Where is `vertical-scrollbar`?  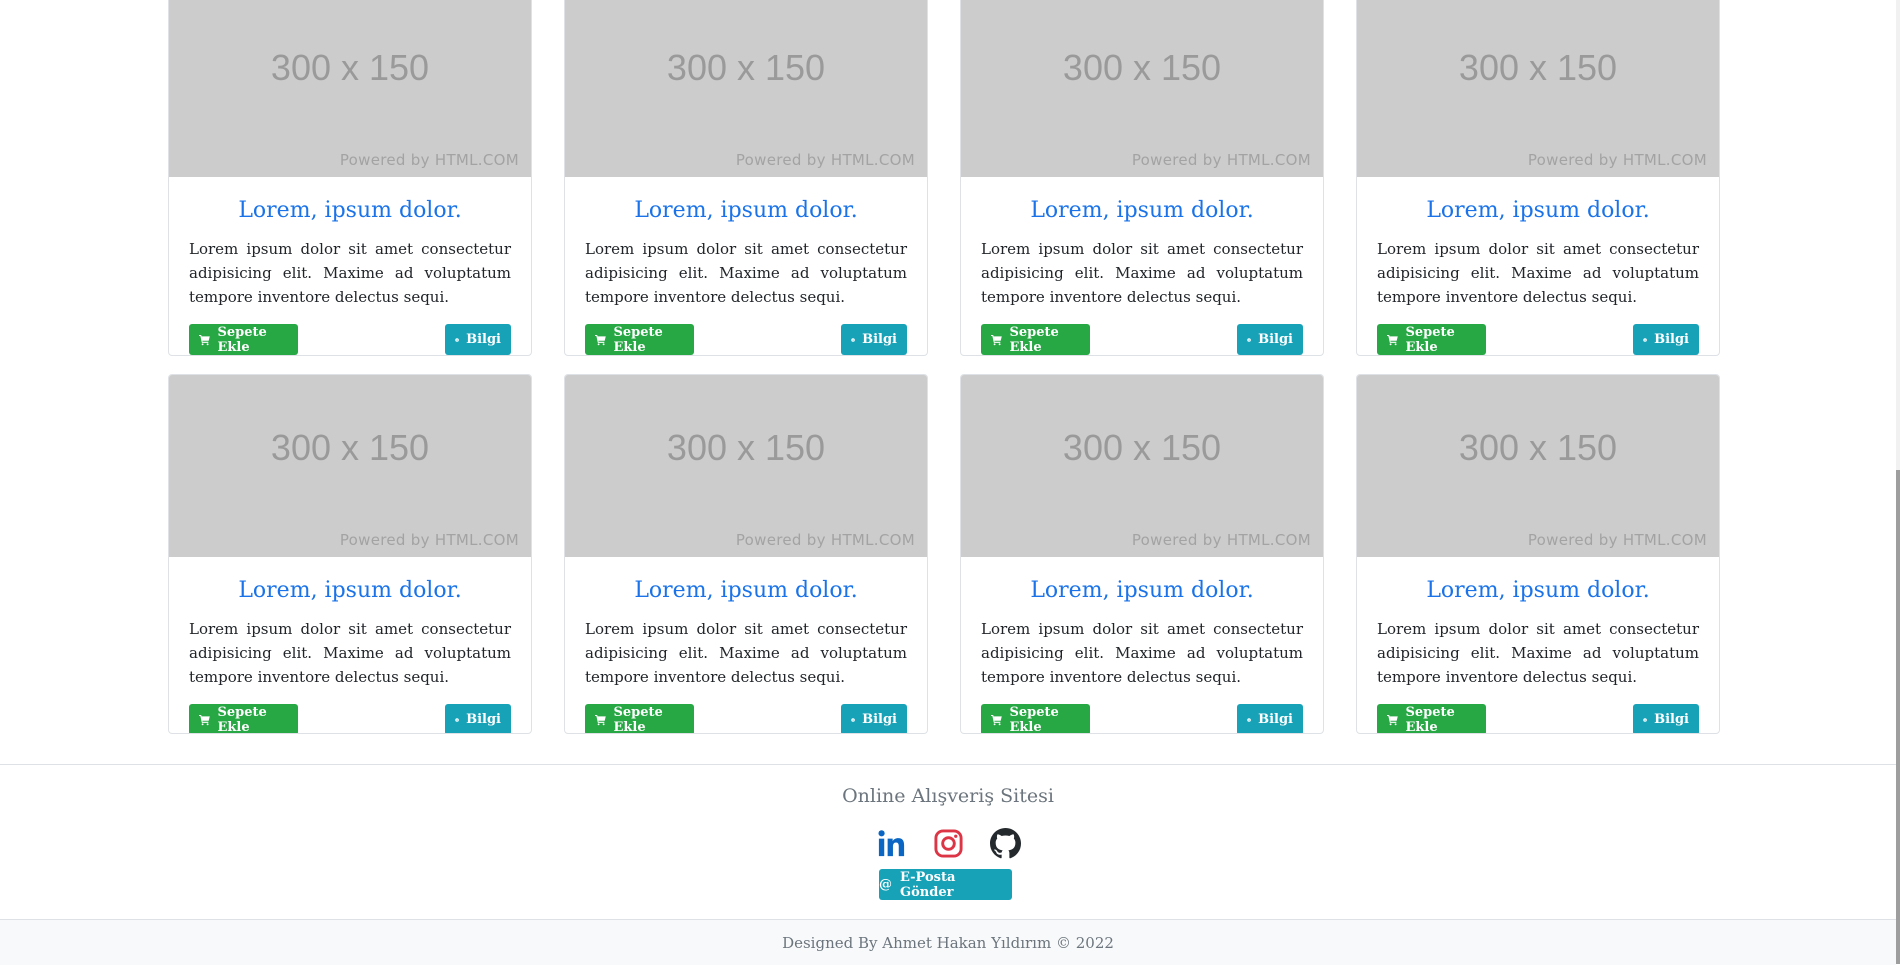 vertical-scrollbar is located at coordinates (1898, 482).